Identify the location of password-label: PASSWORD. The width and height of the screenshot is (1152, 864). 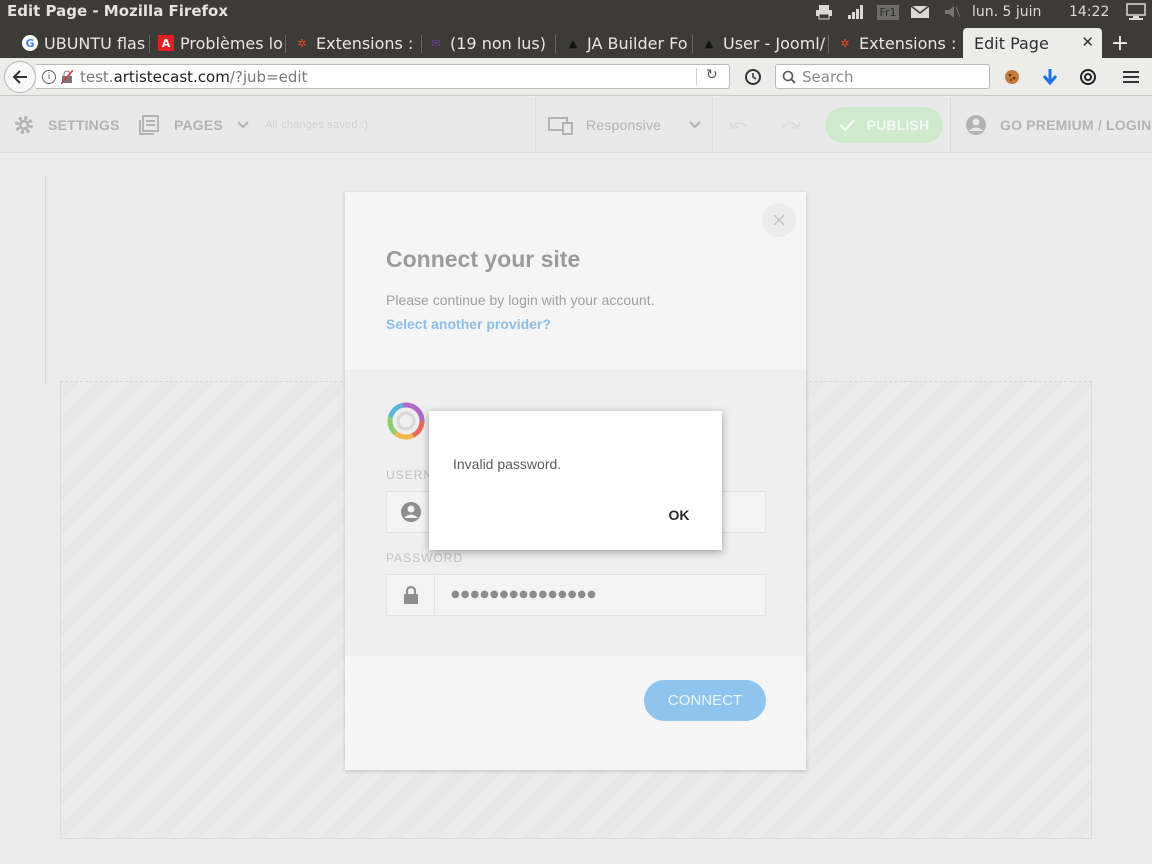
(425, 558).